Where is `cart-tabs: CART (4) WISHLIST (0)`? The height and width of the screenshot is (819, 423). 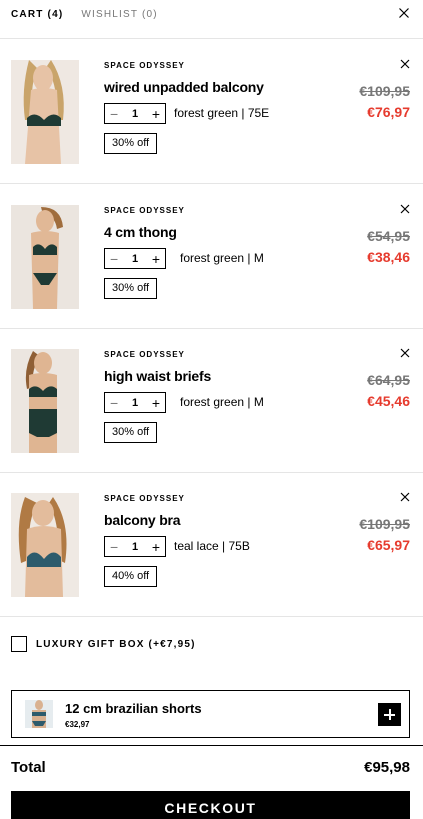
cart-tabs: CART (4) WISHLIST (0) is located at coordinates (84, 15).